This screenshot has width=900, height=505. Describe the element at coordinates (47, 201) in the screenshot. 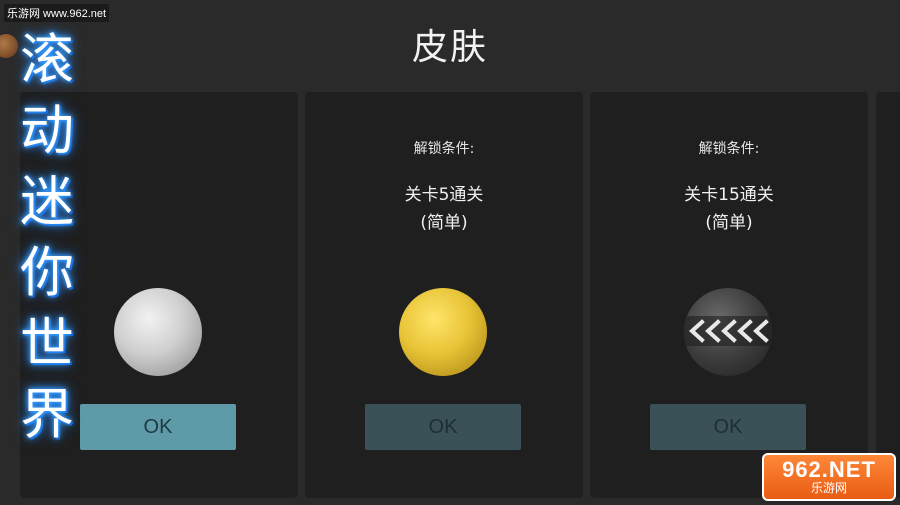

I see `title-char: 迷` at that location.